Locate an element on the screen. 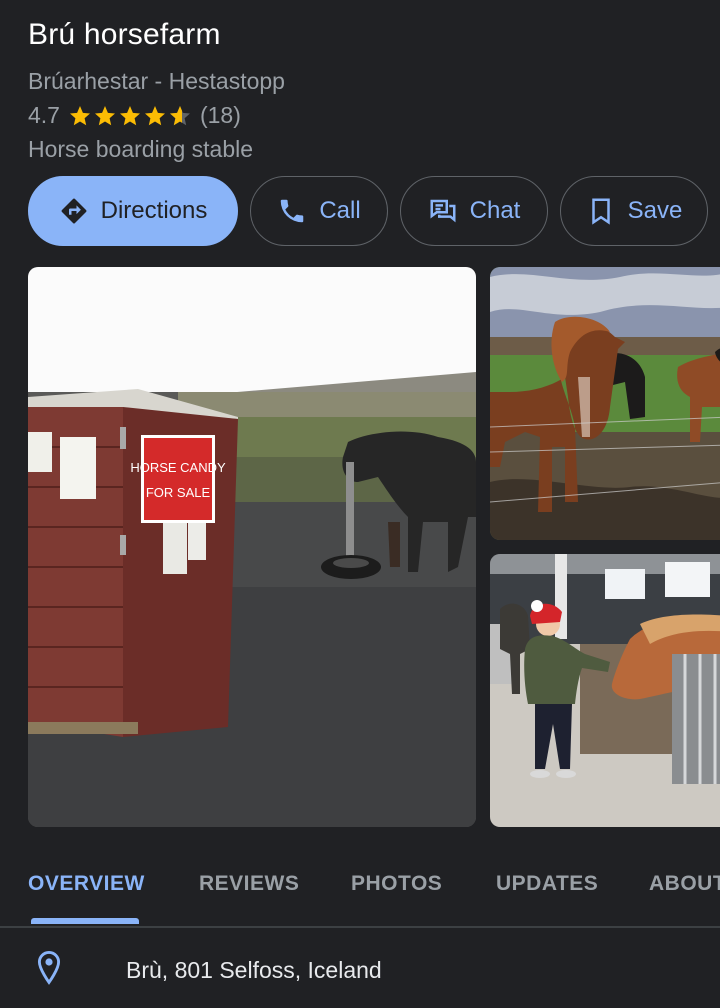 This screenshot has height=1008, width=720. place-tabs: OVERVIEW REVIEWS PHOTOS UPDATES ABOUT is located at coordinates (360, 893).